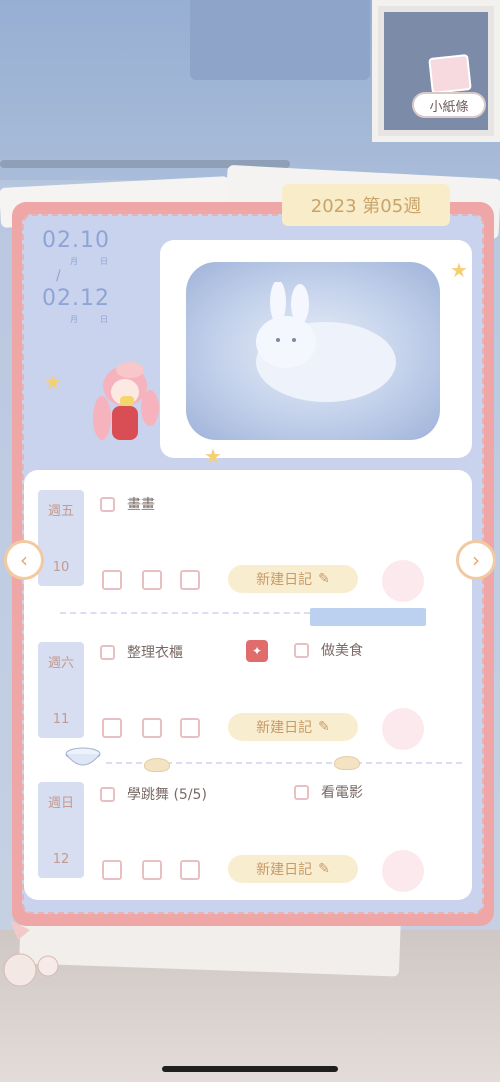 Image resolution: width=500 pixels, height=1082 pixels. I want to click on month-label: 月, so click(74, 261).